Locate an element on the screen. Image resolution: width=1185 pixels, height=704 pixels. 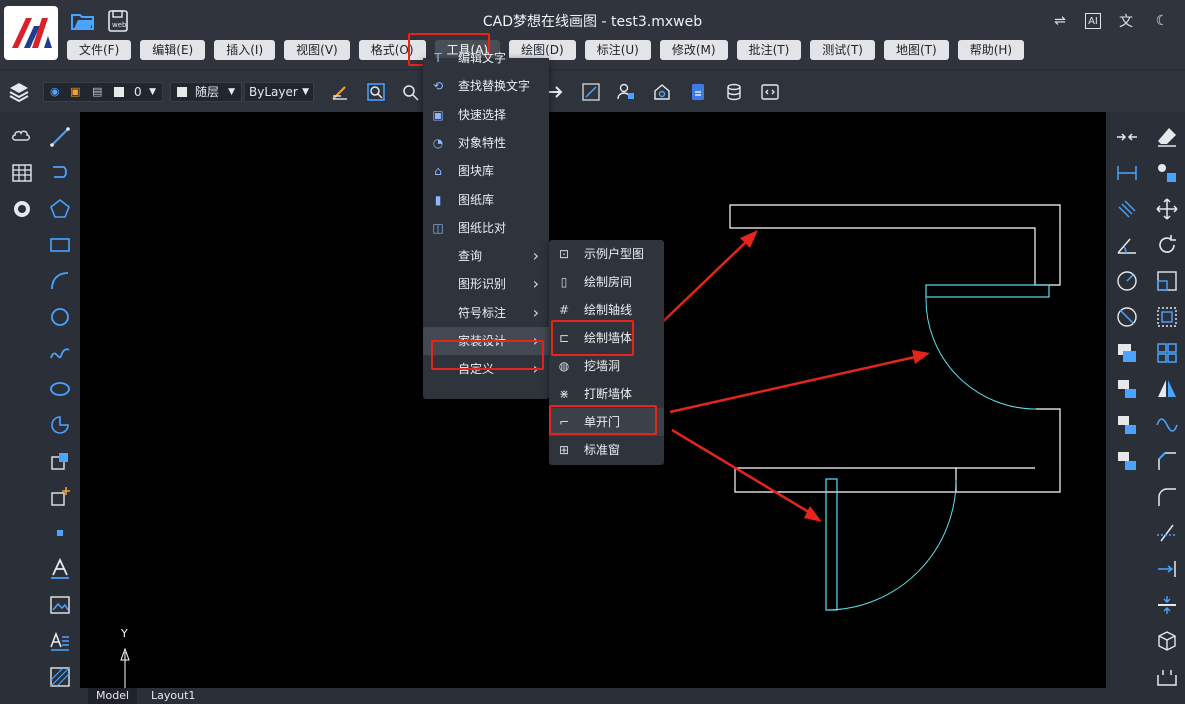
submenu-item: ⊡ 示例户型图 is located at coordinates (606, 254).